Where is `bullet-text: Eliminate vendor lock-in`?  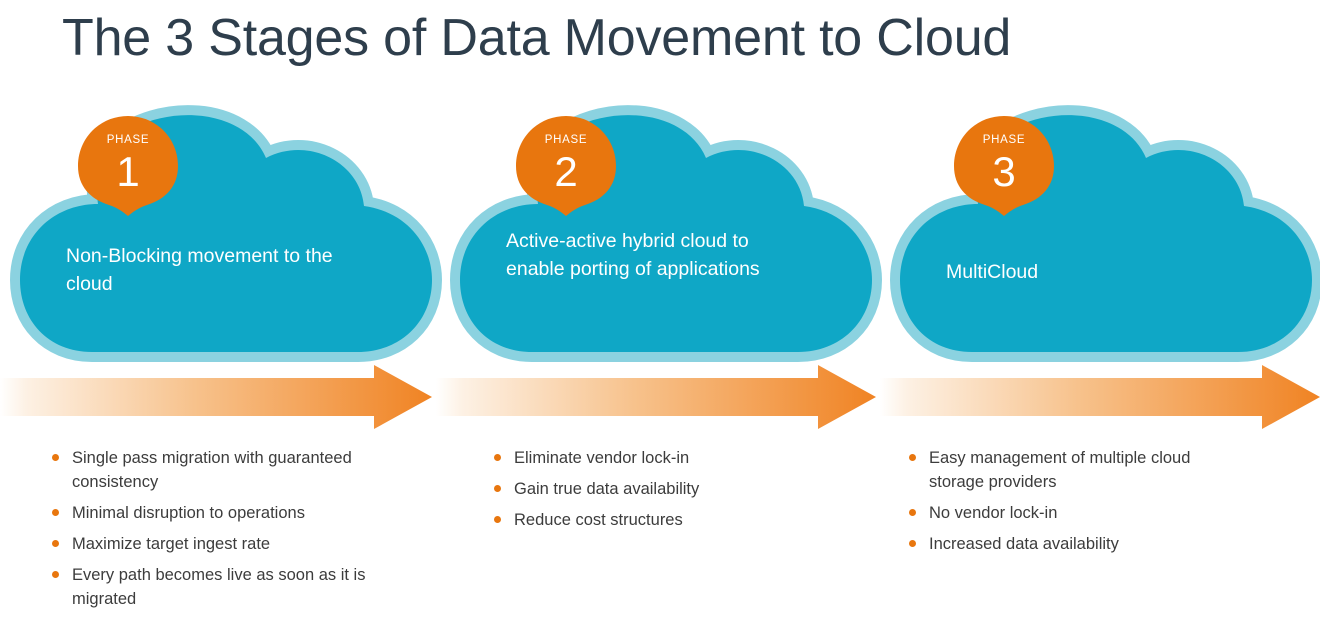 bullet-text: Eliminate vendor lock-in is located at coordinates (602, 458).